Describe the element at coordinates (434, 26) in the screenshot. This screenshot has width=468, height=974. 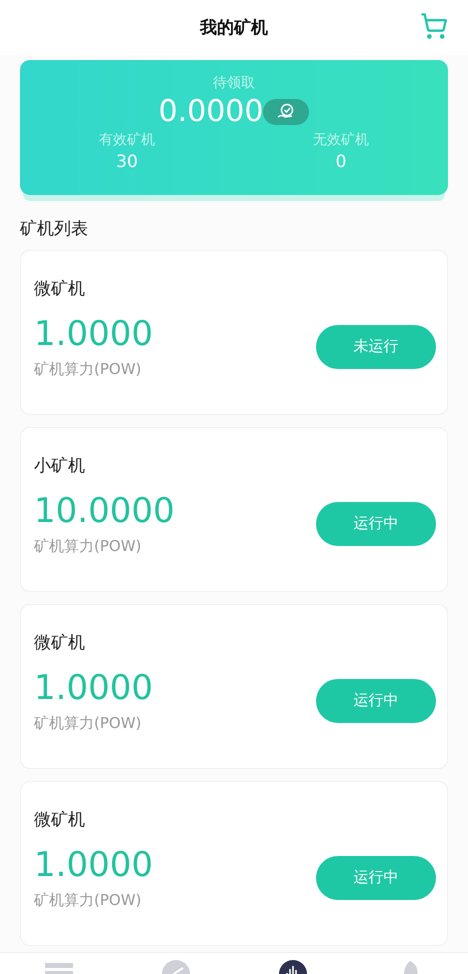
I see `cart-icon` at that location.